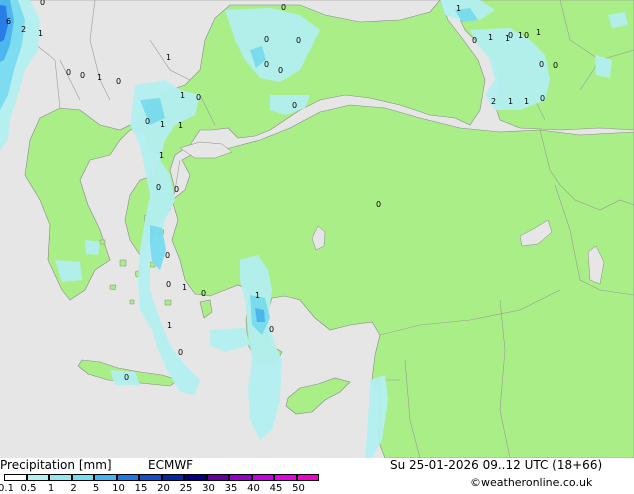  What do you see at coordinates (231, 488) in the screenshot?
I see `legend-tick-label: 35` at bounding box center [231, 488].